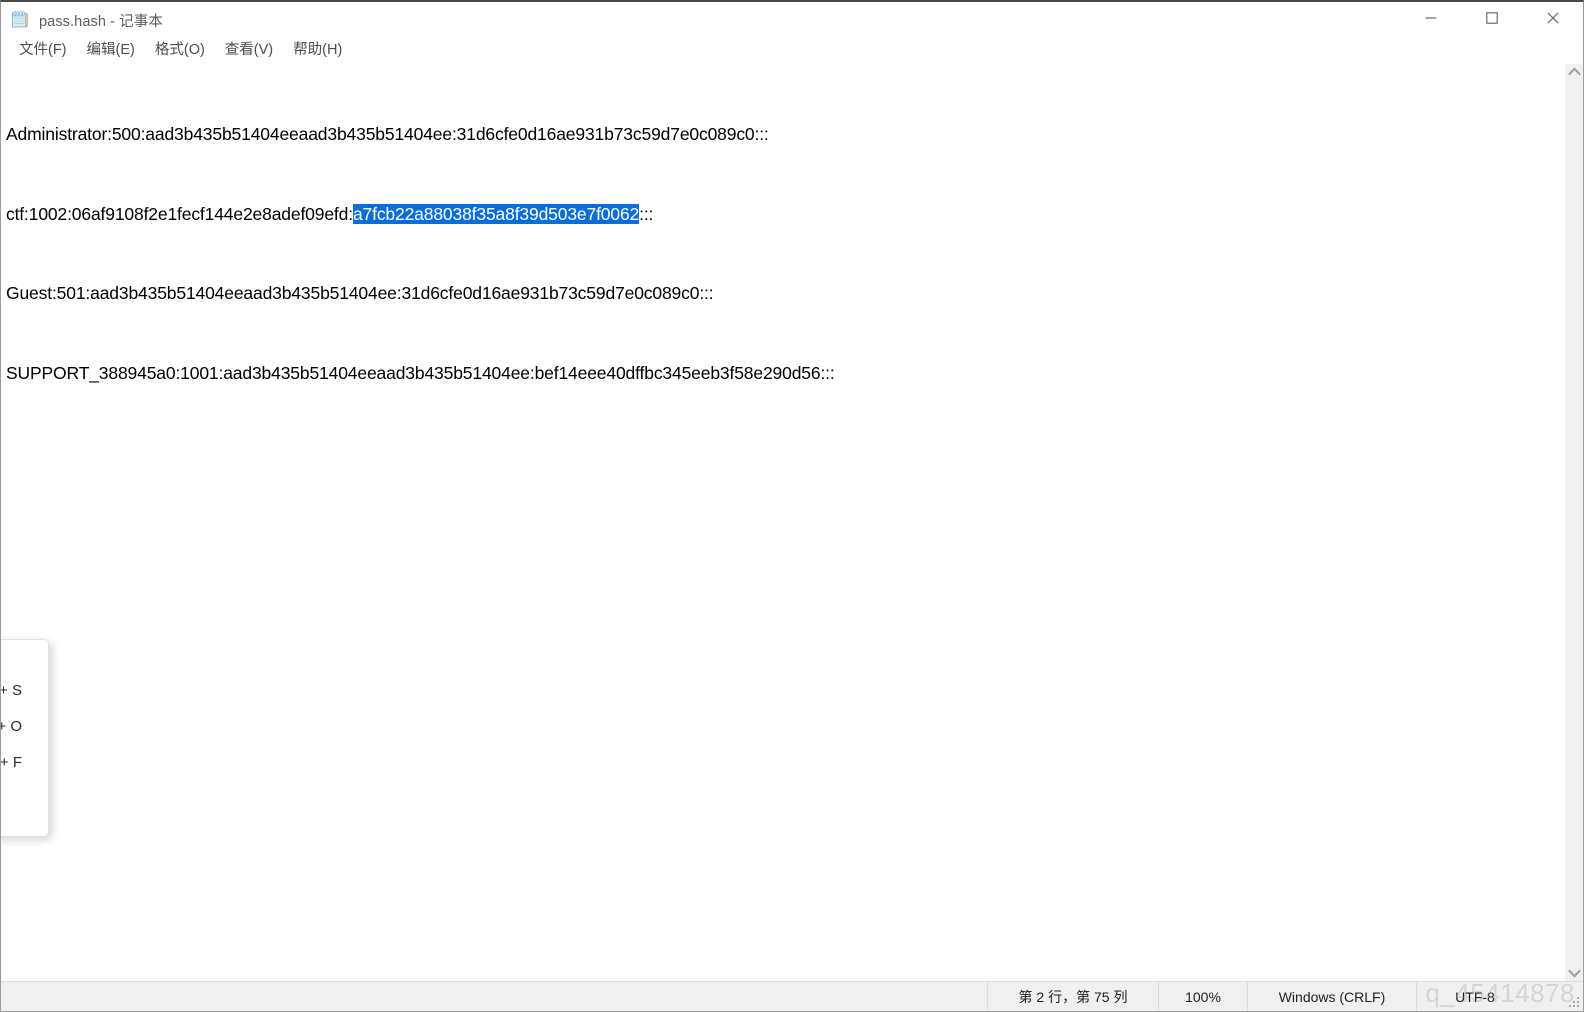 The height and width of the screenshot is (1012, 1584). I want to click on clipped-dropdown-menu: + S + O + F, so click(25, 738).